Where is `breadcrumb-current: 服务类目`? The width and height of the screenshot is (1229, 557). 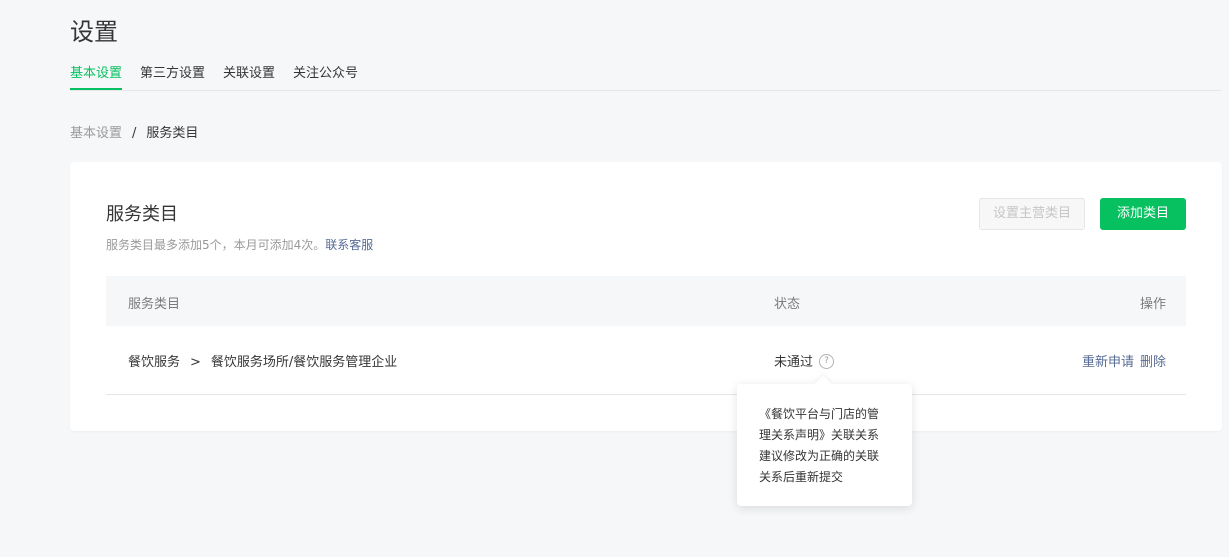
breadcrumb-current: 服务类目 is located at coordinates (172, 133).